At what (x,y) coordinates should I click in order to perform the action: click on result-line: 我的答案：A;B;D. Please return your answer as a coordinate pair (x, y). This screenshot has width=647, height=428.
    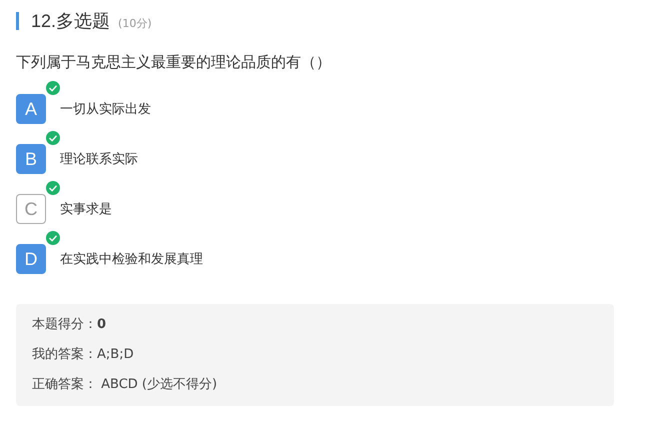
    Looking at the image, I should click on (83, 355).